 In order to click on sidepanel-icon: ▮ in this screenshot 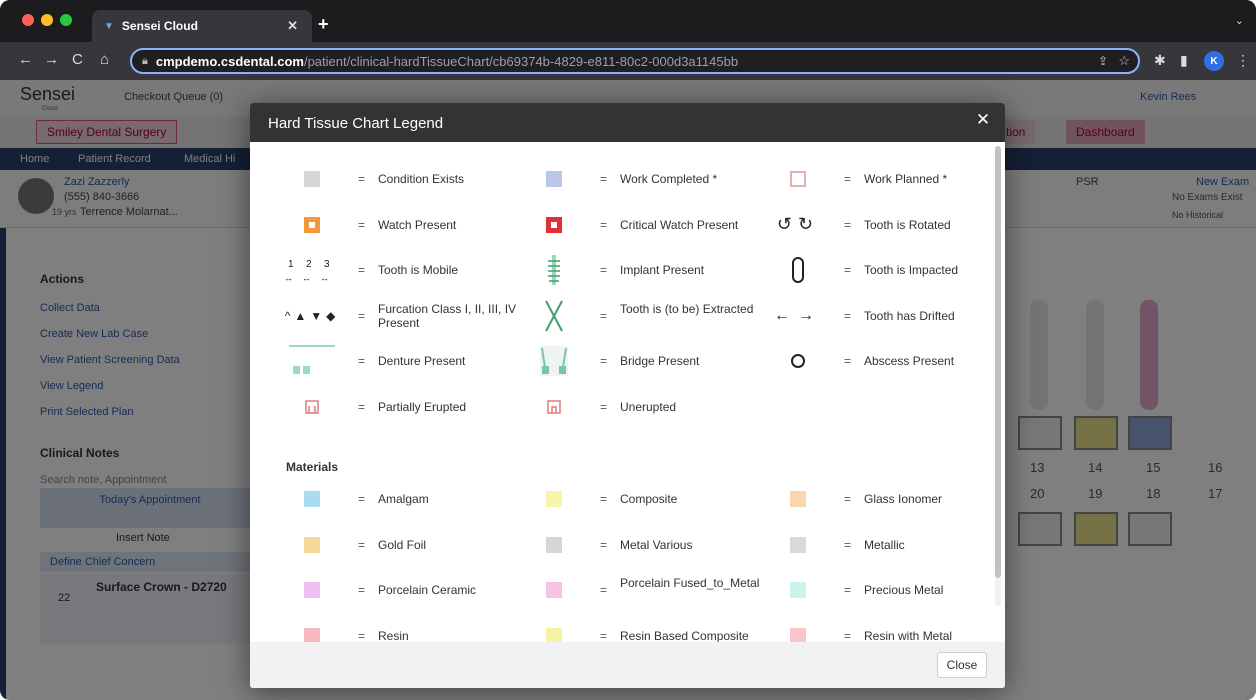, I will do `click(1184, 60)`.